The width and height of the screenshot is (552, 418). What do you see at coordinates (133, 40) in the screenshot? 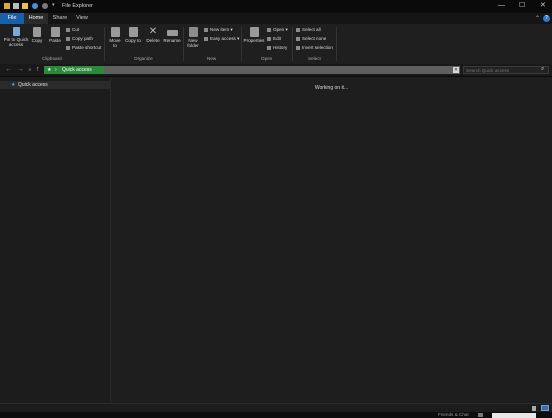
I see `copy-to-label: Copy to` at bounding box center [133, 40].